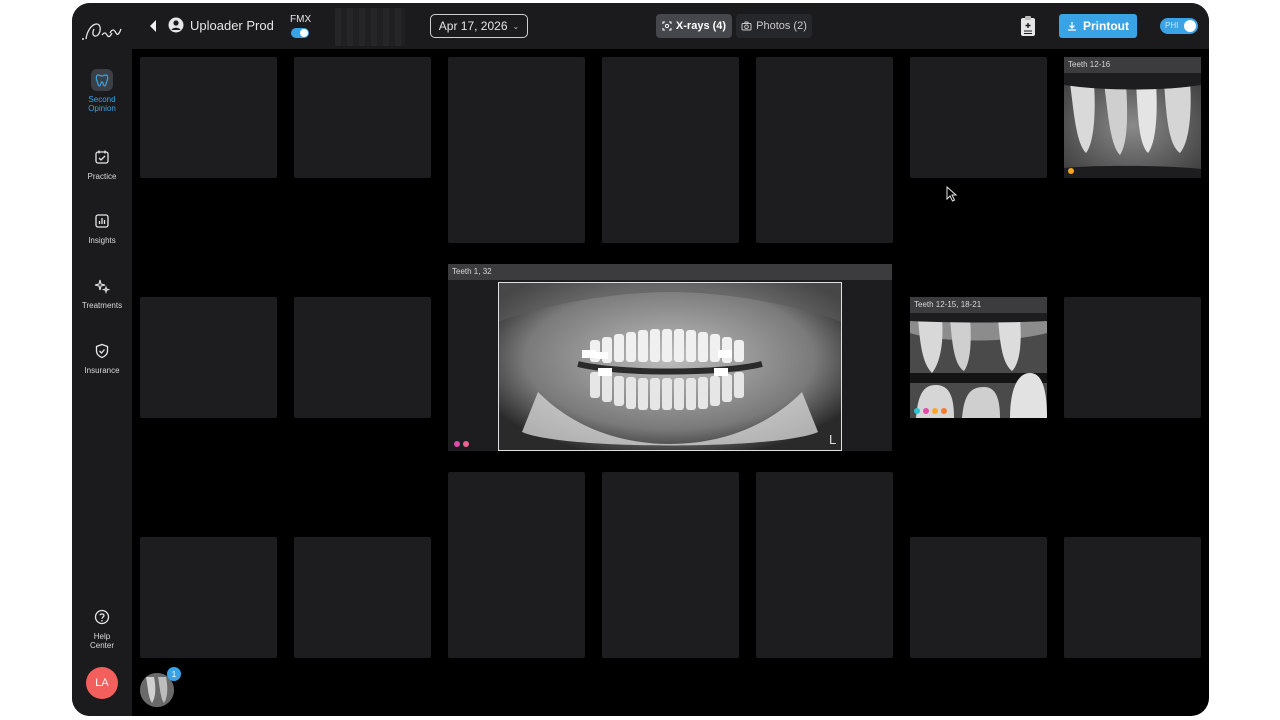 The width and height of the screenshot is (1280, 720). What do you see at coordinates (102, 286) in the screenshot?
I see `sparkle-icon` at bounding box center [102, 286].